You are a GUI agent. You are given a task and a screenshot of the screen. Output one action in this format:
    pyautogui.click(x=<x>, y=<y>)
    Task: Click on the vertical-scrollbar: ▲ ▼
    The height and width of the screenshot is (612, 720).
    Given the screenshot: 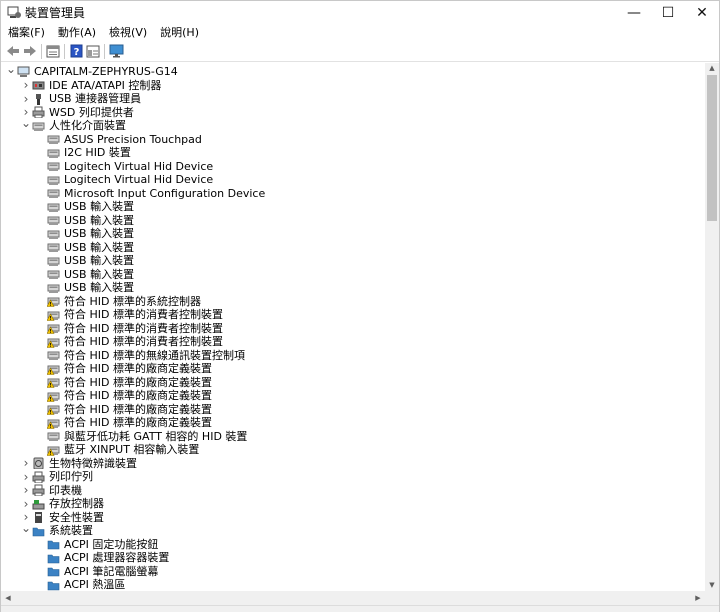 What is the action you would take?
    pyautogui.click(x=712, y=327)
    